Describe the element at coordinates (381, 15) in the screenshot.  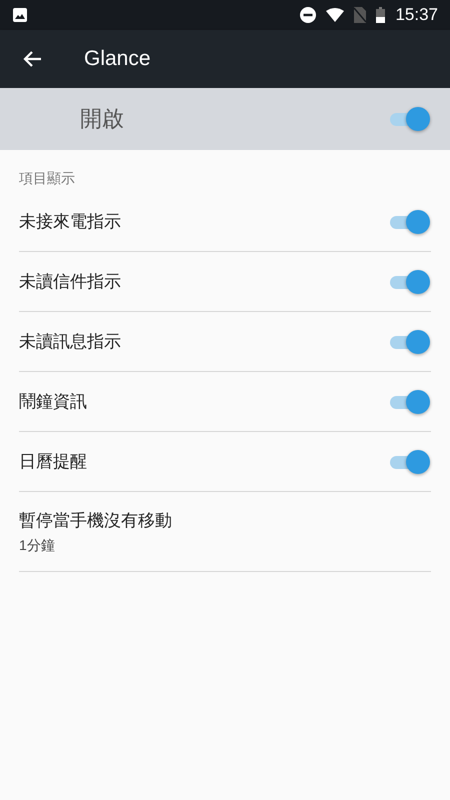
I see `battery-icon` at that location.